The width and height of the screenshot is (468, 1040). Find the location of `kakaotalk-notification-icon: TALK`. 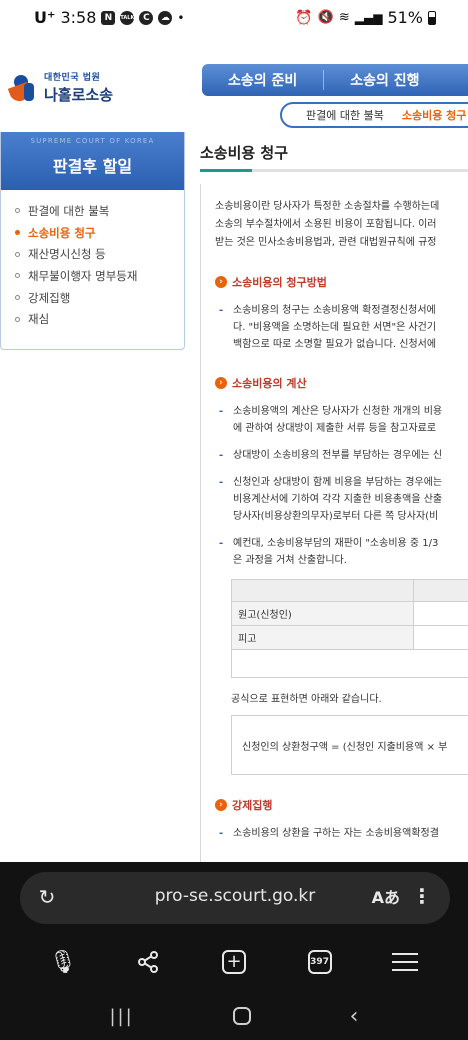

kakaotalk-notification-icon: TALK is located at coordinates (127, 17).